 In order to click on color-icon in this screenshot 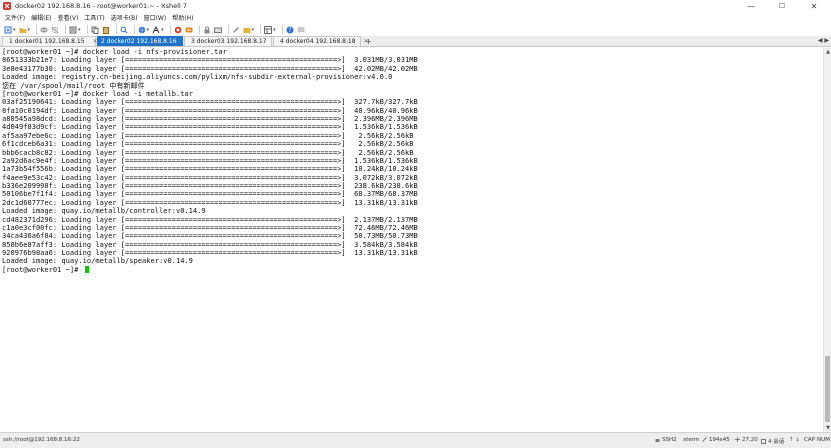, I will do `click(178, 30)`.